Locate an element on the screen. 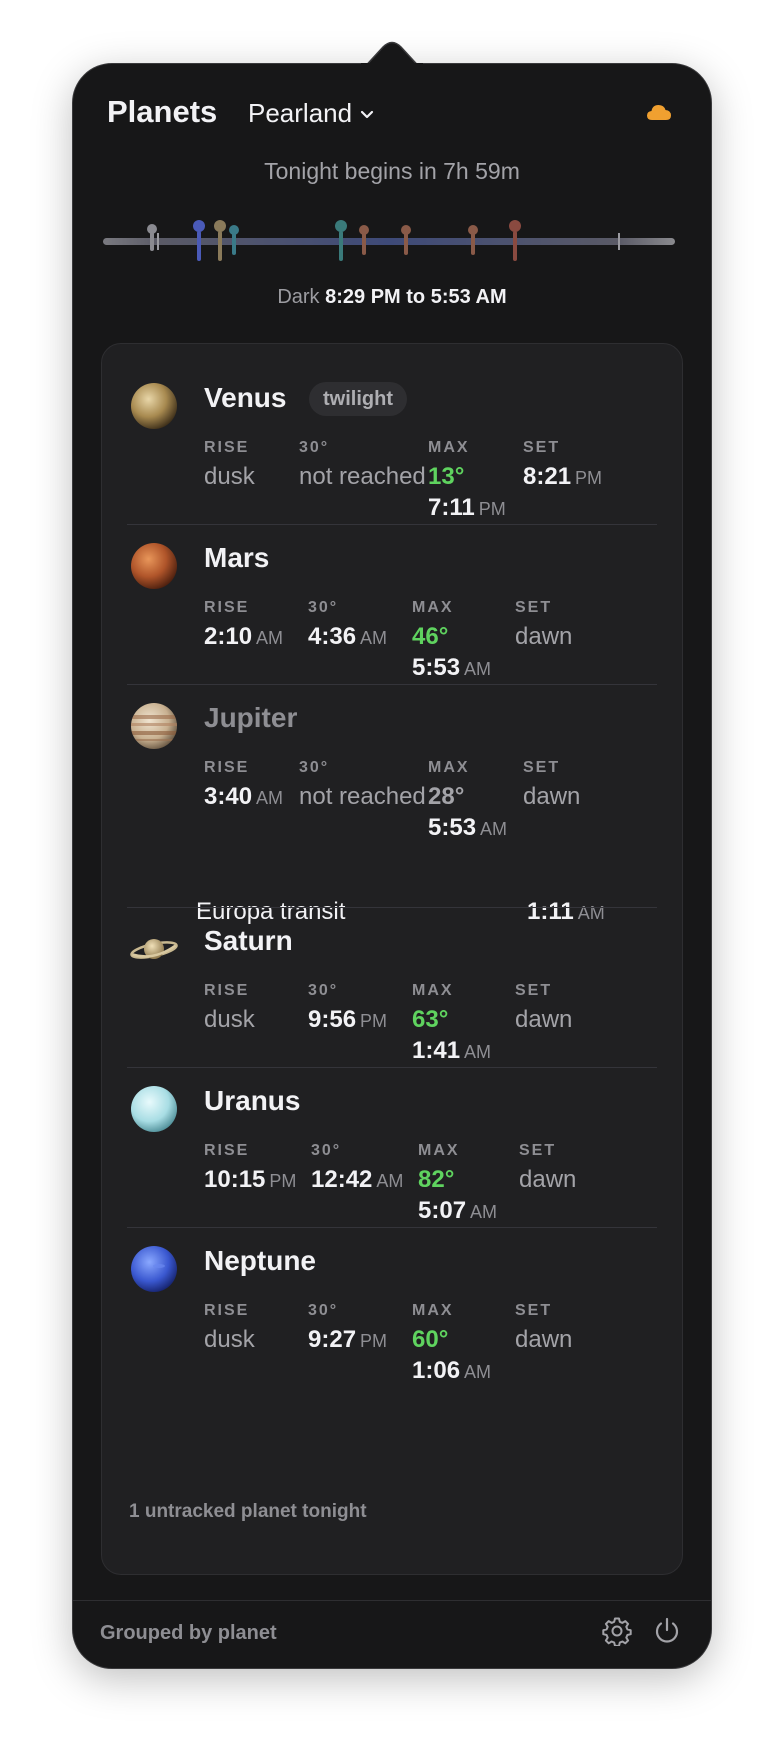 This screenshot has height=1750, width=784. planet-name: Saturn is located at coordinates (248, 940).